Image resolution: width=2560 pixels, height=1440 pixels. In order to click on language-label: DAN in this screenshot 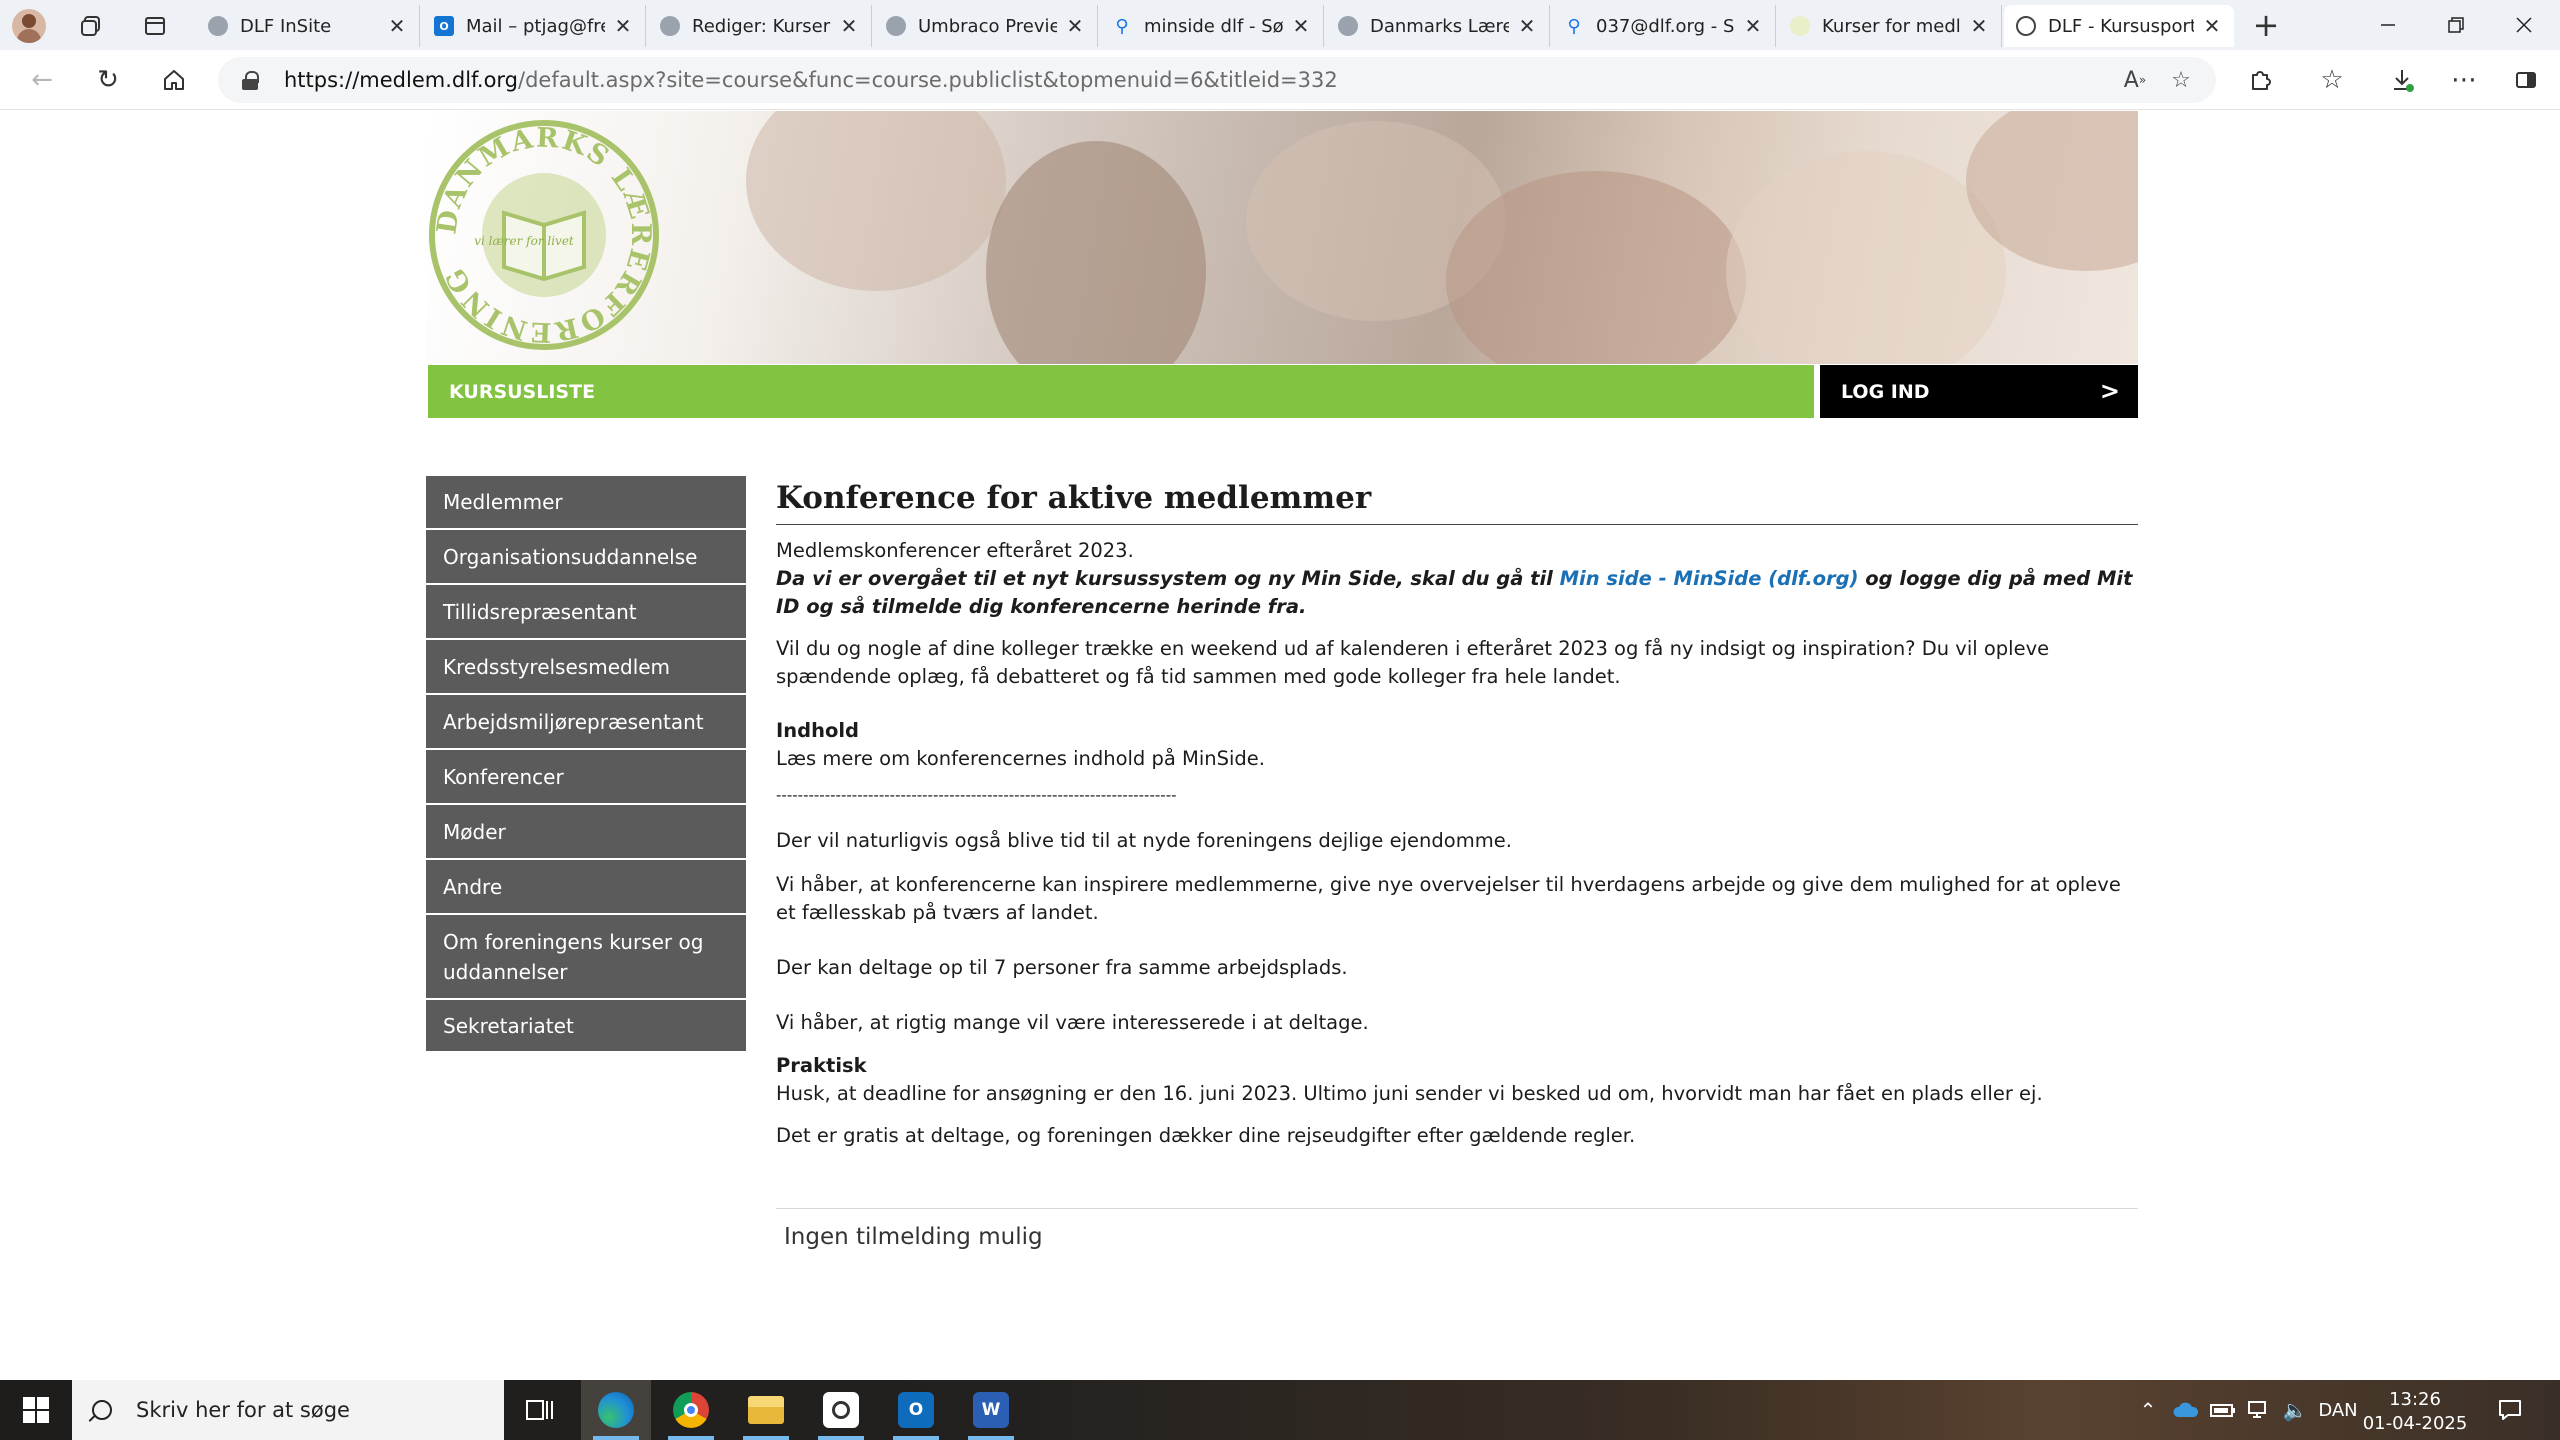, I will do `click(2338, 1410)`.